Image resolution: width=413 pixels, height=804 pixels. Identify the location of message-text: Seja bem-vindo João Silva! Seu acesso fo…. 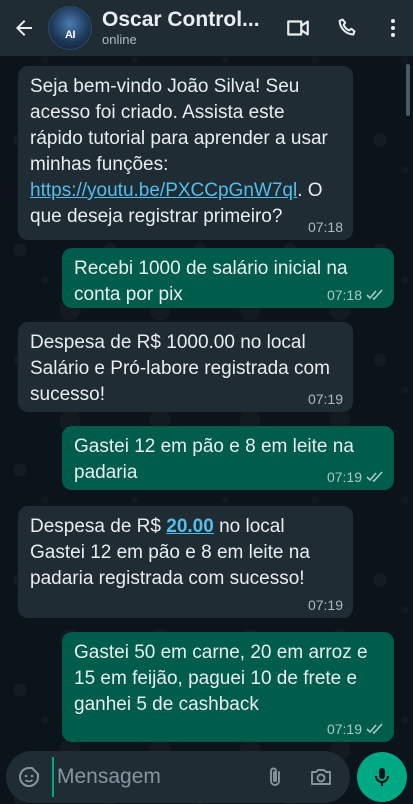
(179, 151).